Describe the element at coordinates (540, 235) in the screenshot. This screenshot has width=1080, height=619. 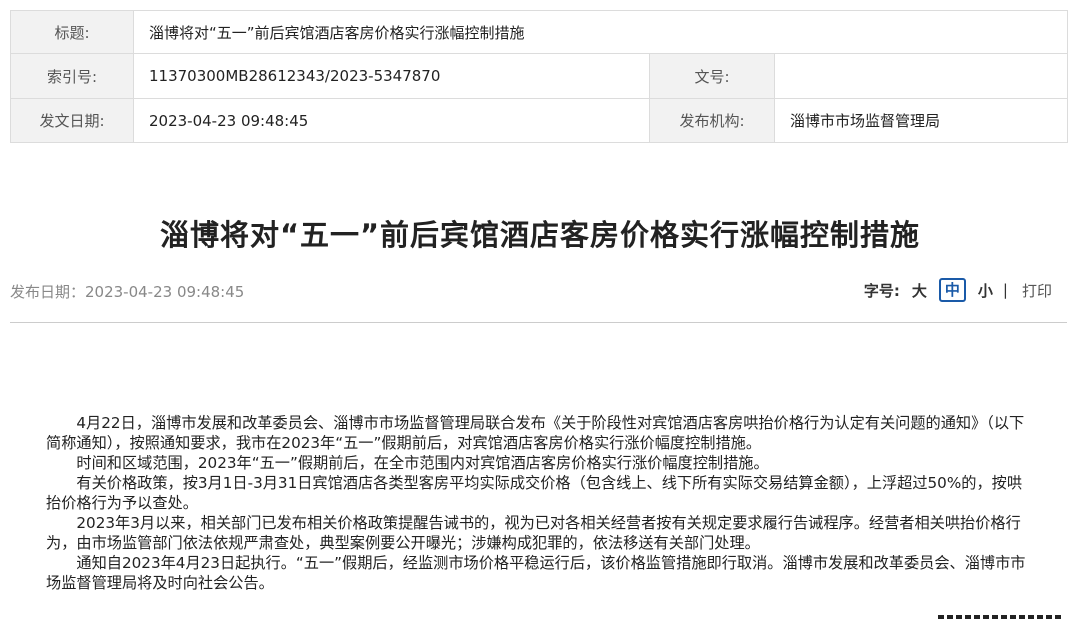
I see `article-title: 淄博将对“五一”前后宾馆酒店客房价格实行涨幅控制措施` at that location.